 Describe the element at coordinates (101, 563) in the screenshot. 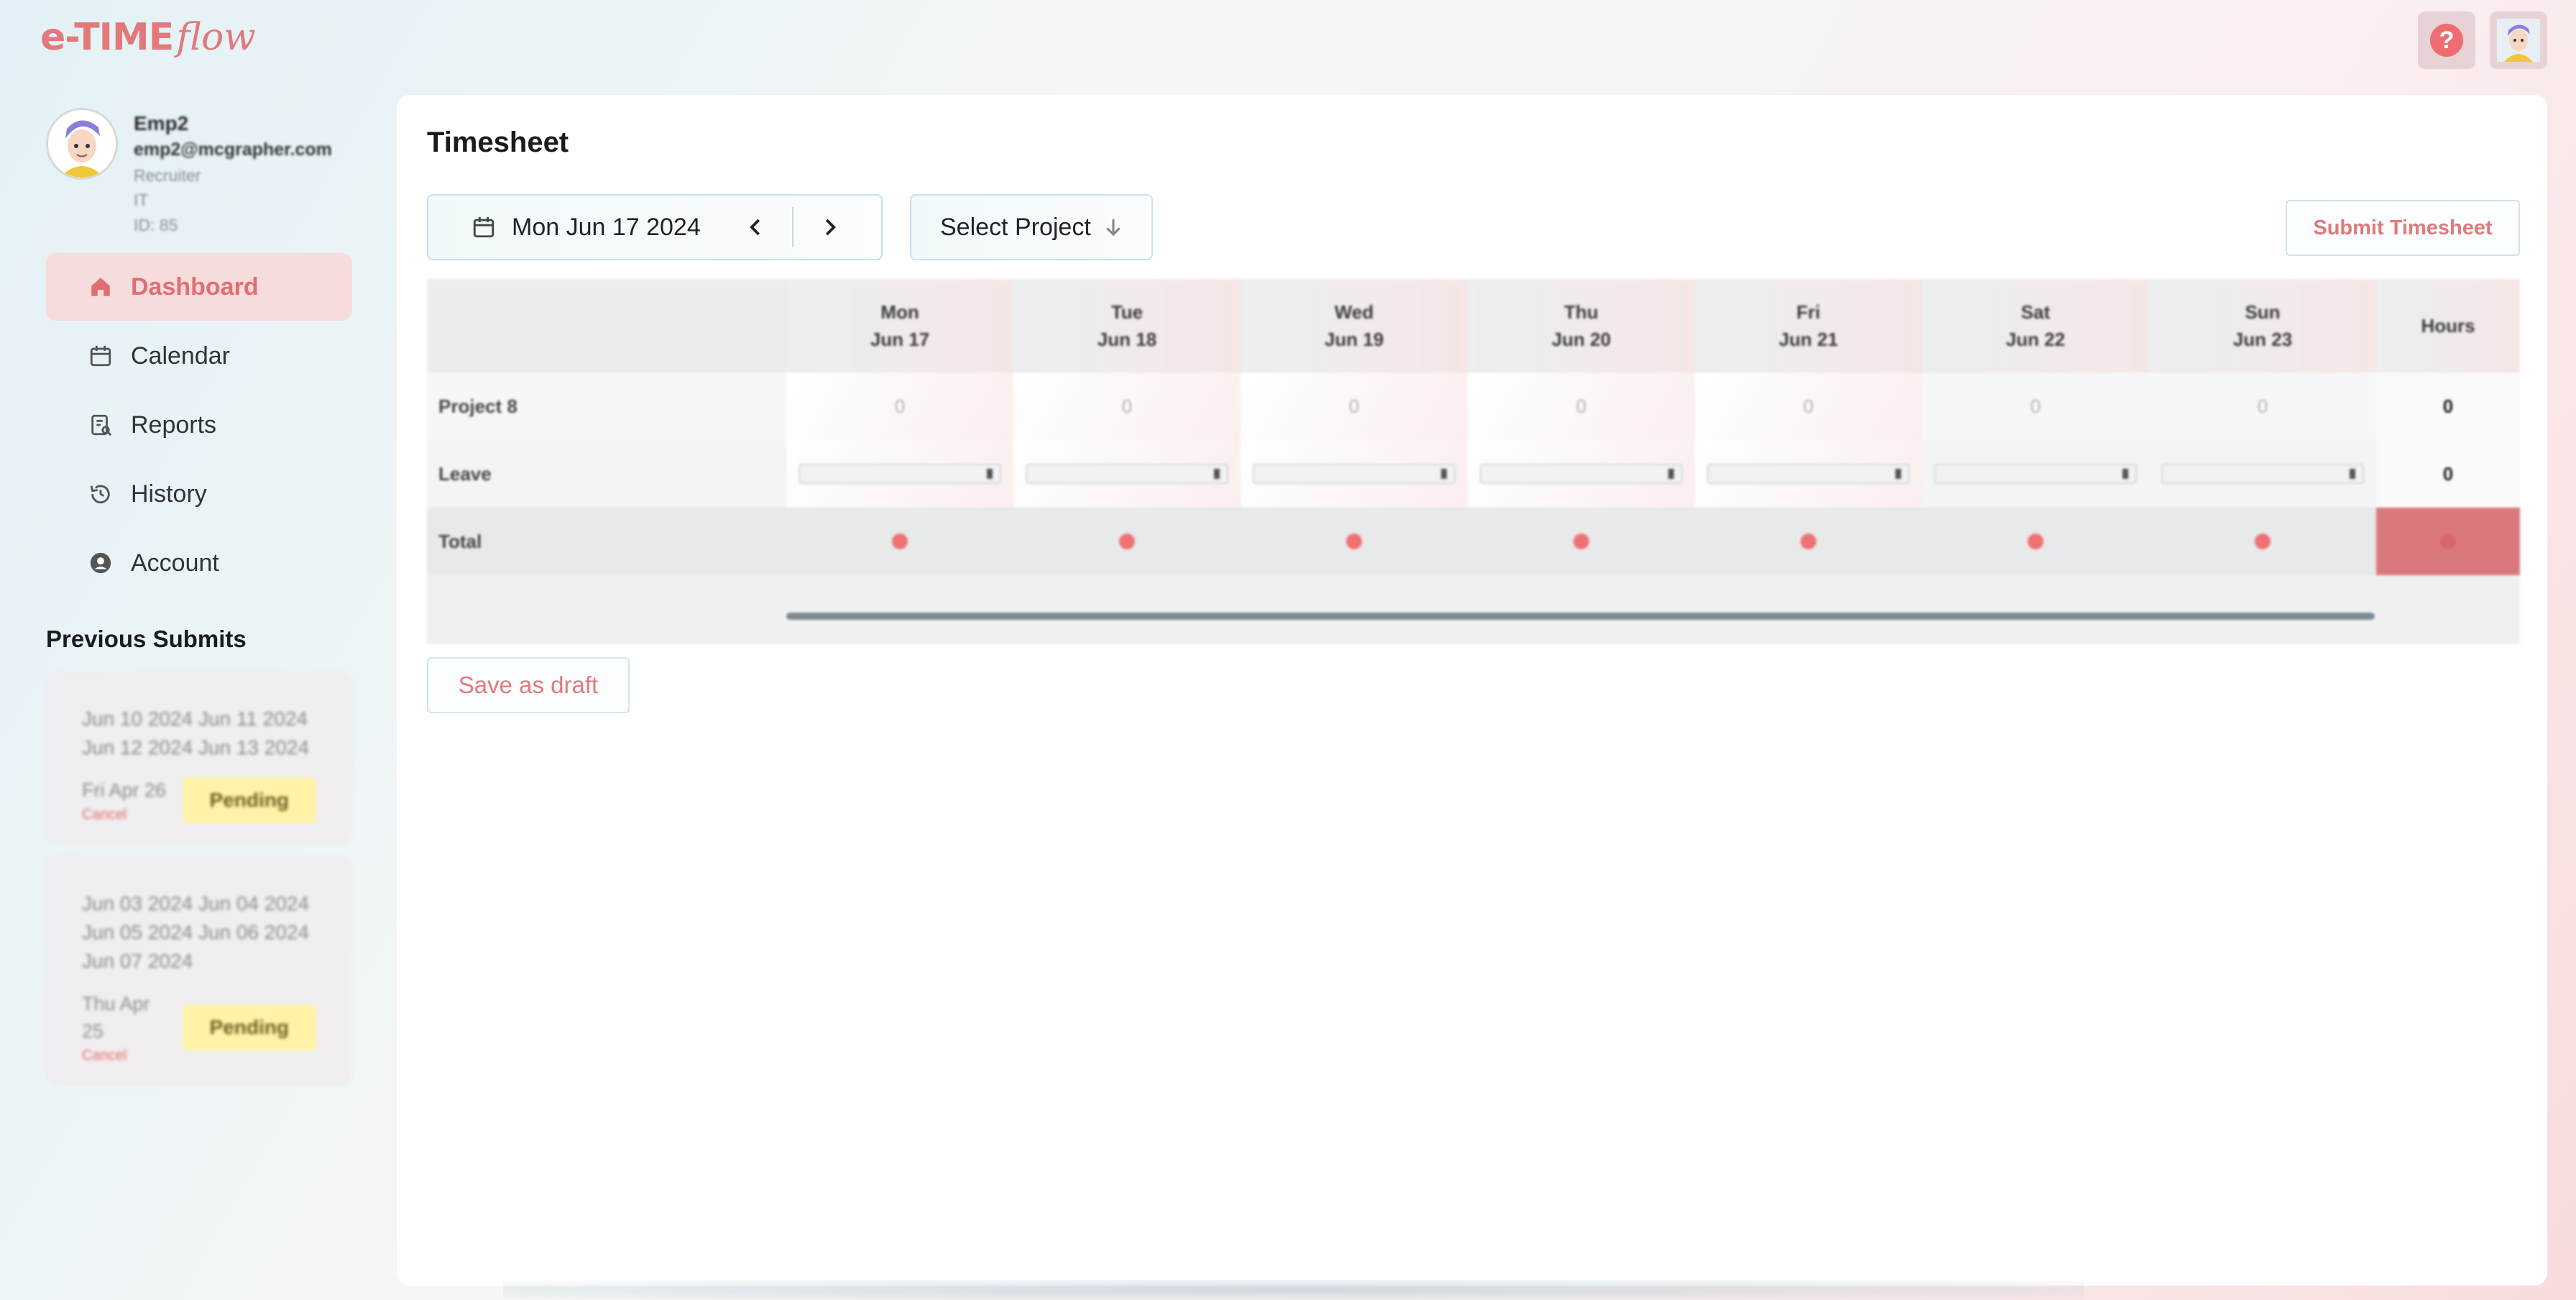

I see `account-icon` at that location.